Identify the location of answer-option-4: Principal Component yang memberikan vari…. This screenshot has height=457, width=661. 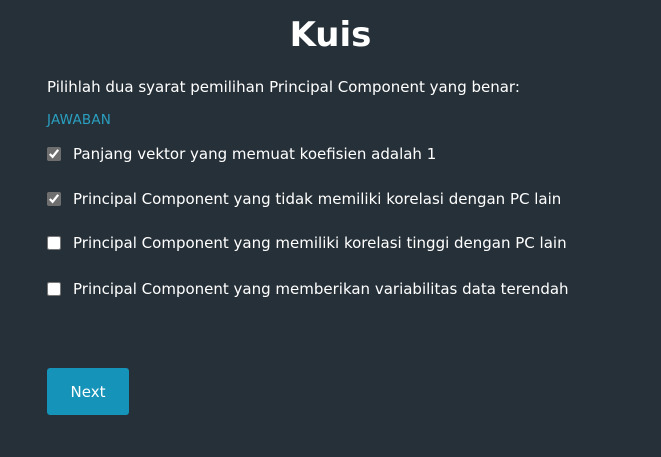
(308, 289).